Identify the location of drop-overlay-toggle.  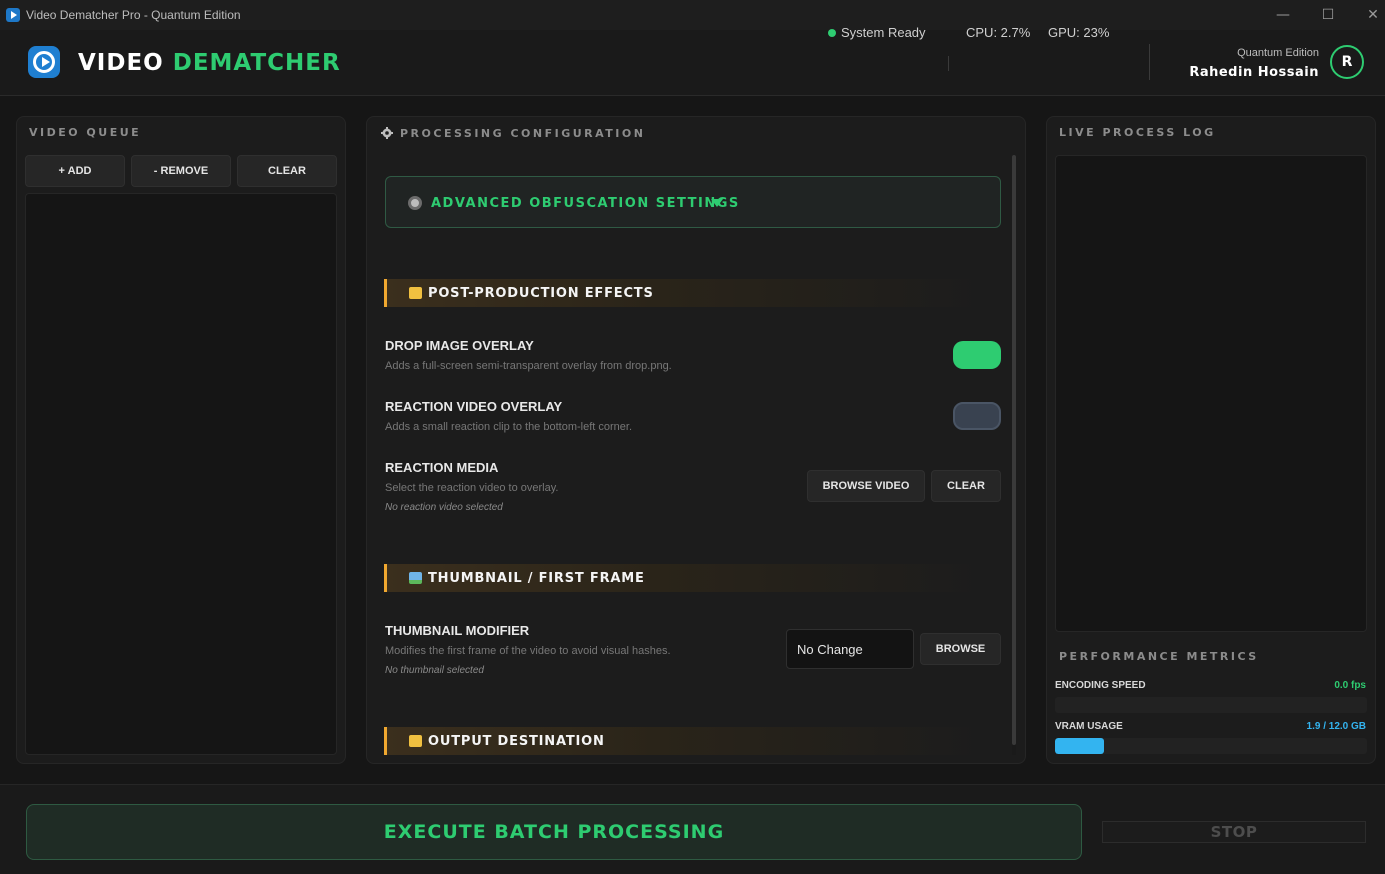
(977, 355).